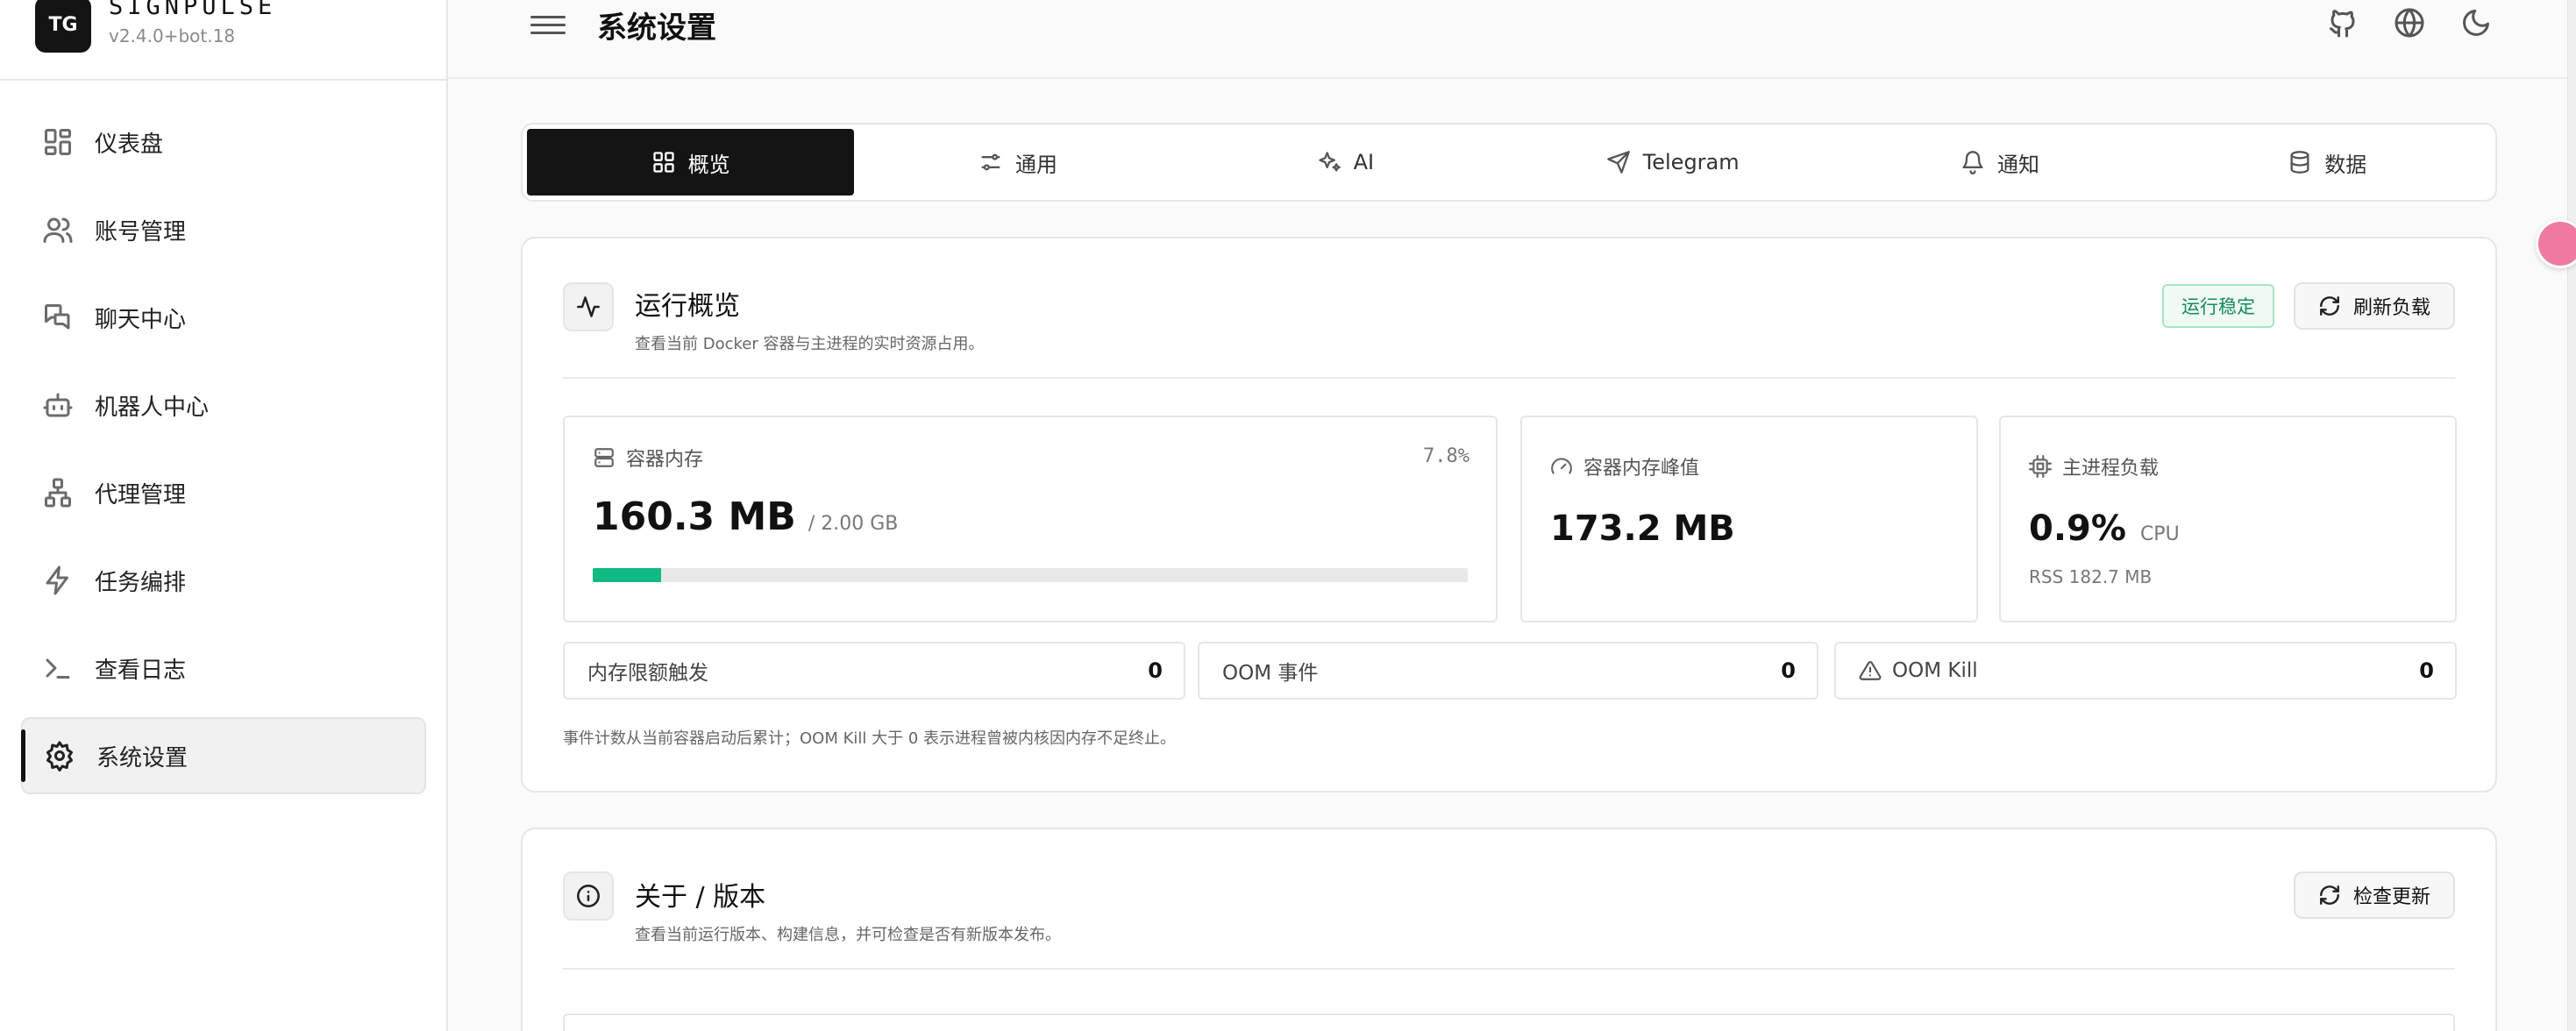  Describe the element at coordinates (1329, 162) in the screenshot. I see `sparkles-icon` at that location.